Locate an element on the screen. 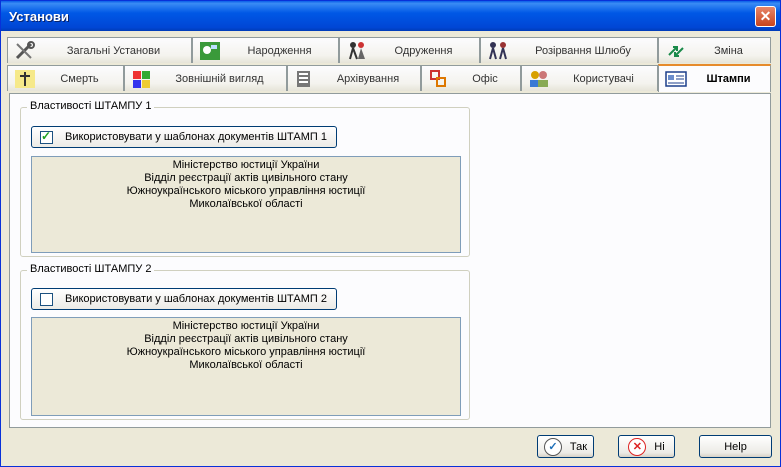  title-bar: Установи ✕ is located at coordinates (390, 16).